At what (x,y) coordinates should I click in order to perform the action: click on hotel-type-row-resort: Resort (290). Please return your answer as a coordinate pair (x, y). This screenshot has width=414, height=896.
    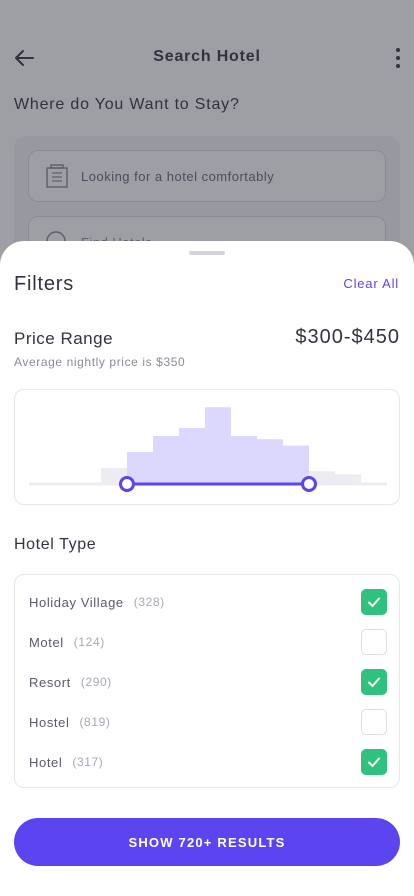
    Looking at the image, I should click on (208, 682).